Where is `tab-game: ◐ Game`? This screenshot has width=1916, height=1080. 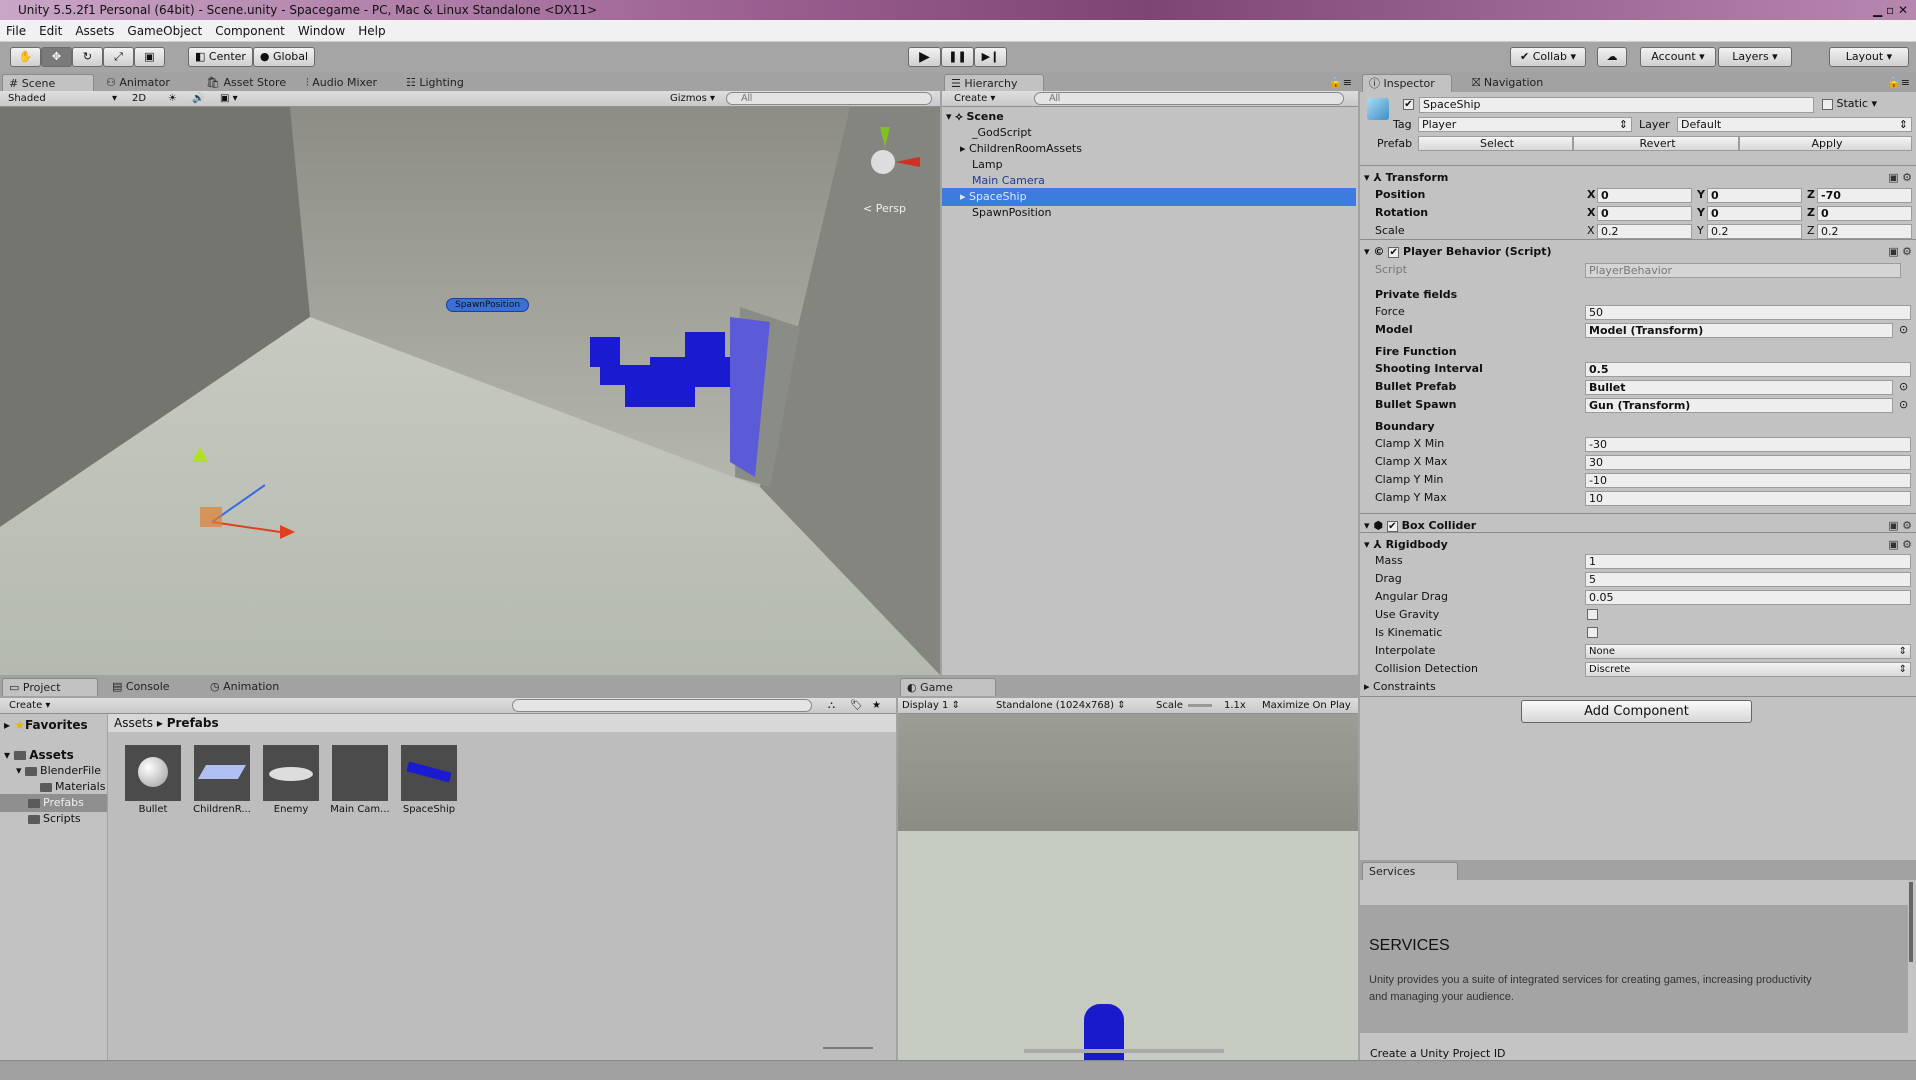 tab-game: ◐ Game is located at coordinates (948, 687).